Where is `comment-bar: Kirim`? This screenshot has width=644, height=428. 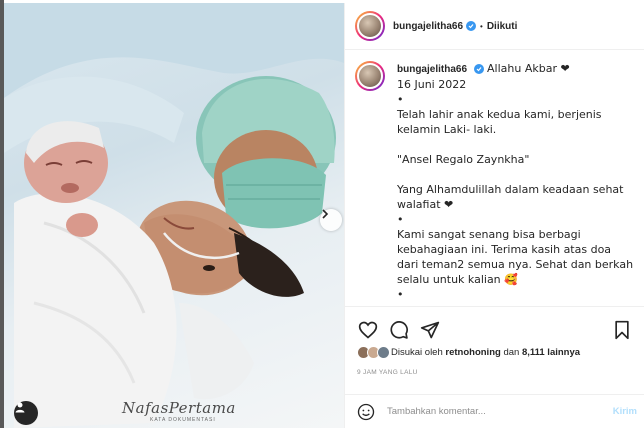
comment-bar: Kirim is located at coordinates (494, 411).